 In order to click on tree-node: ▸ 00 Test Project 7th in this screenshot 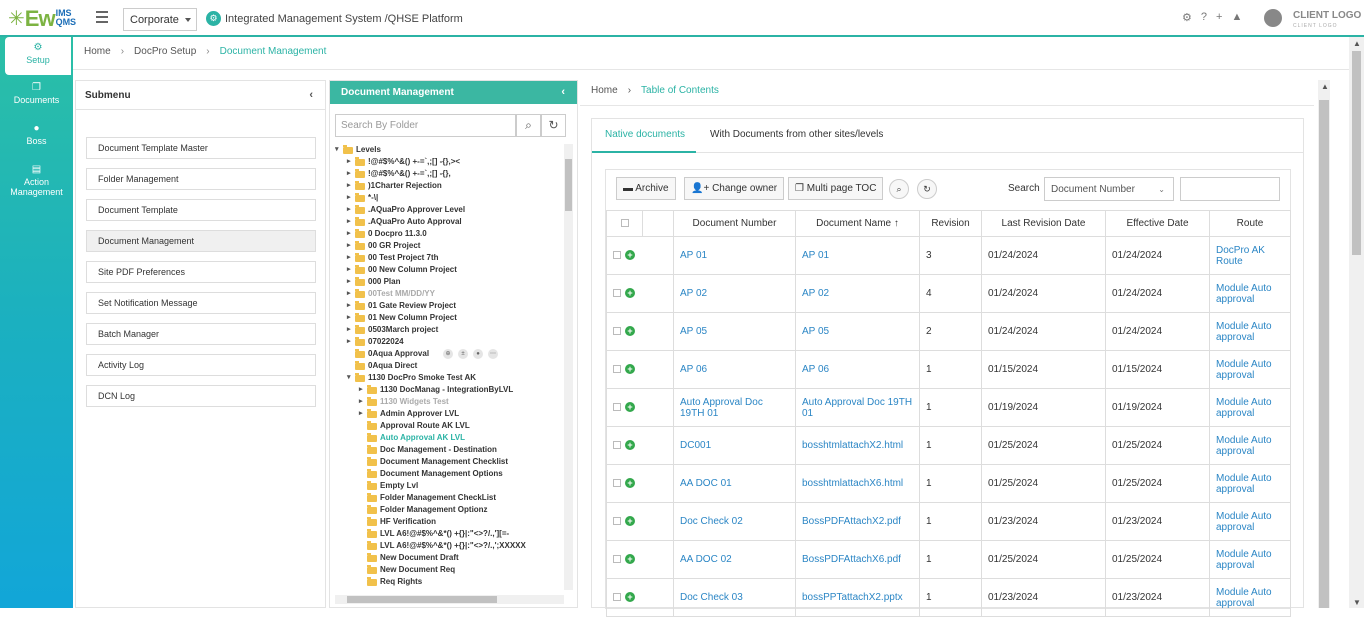, I will do `click(393, 258)`.